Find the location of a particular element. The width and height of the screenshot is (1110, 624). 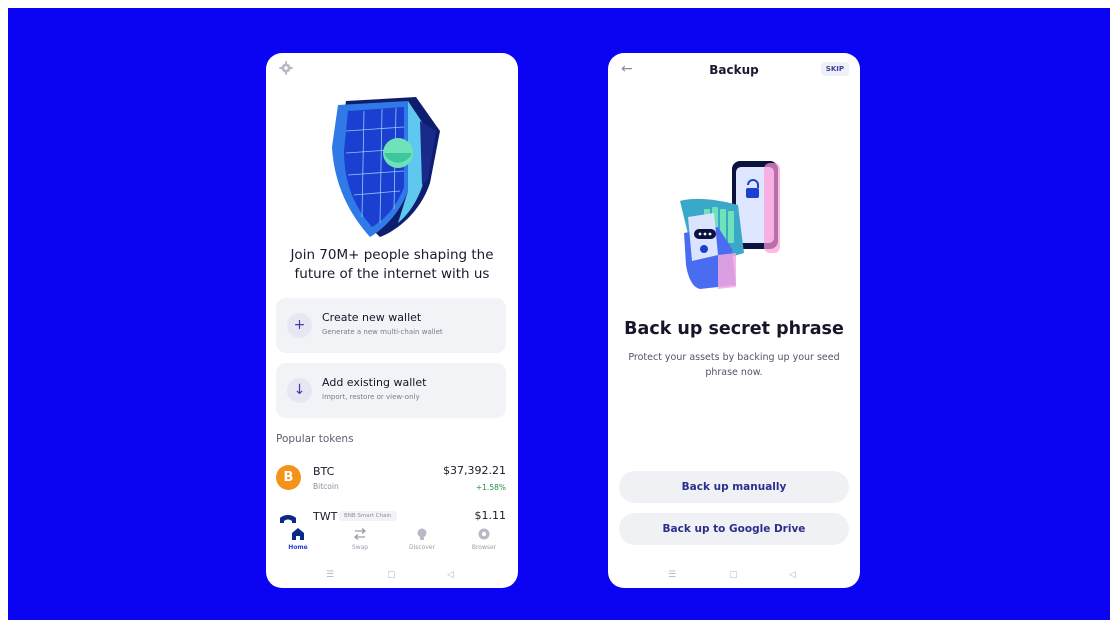

browser-icon is located at coordinates (484, 534).